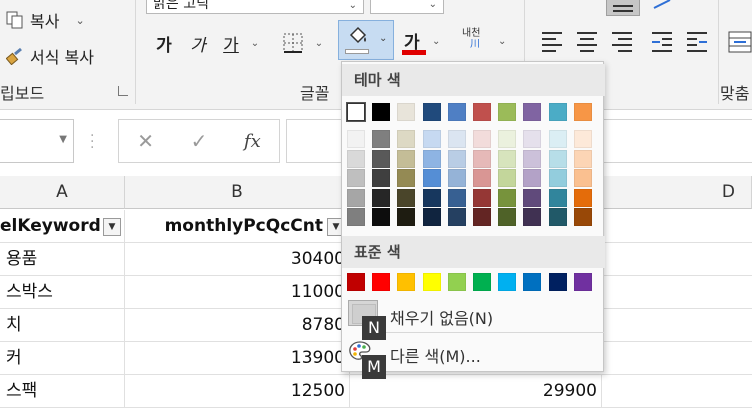  Describe the element at coordinates (63, 139) in the screenshot. I see `chevron-down-icon: ▼` at that location.